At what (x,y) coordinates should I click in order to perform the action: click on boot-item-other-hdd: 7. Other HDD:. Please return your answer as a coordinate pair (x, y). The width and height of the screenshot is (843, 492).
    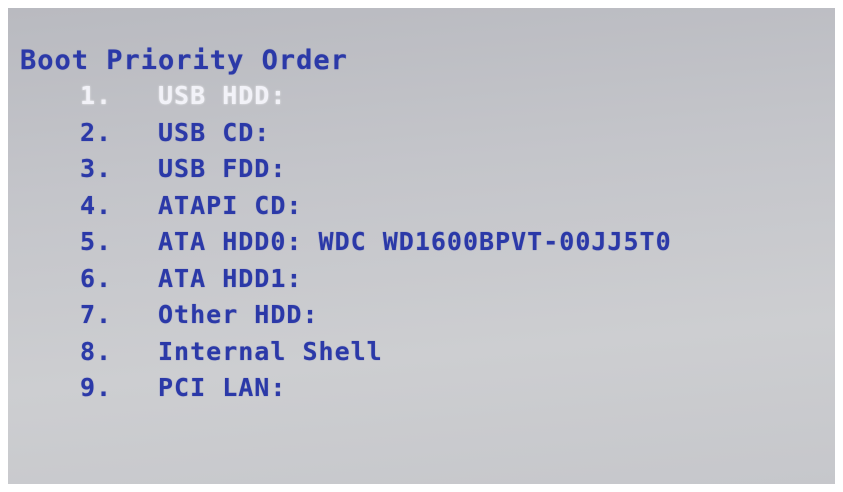
    Looking at the image, I should click on (346, 315).